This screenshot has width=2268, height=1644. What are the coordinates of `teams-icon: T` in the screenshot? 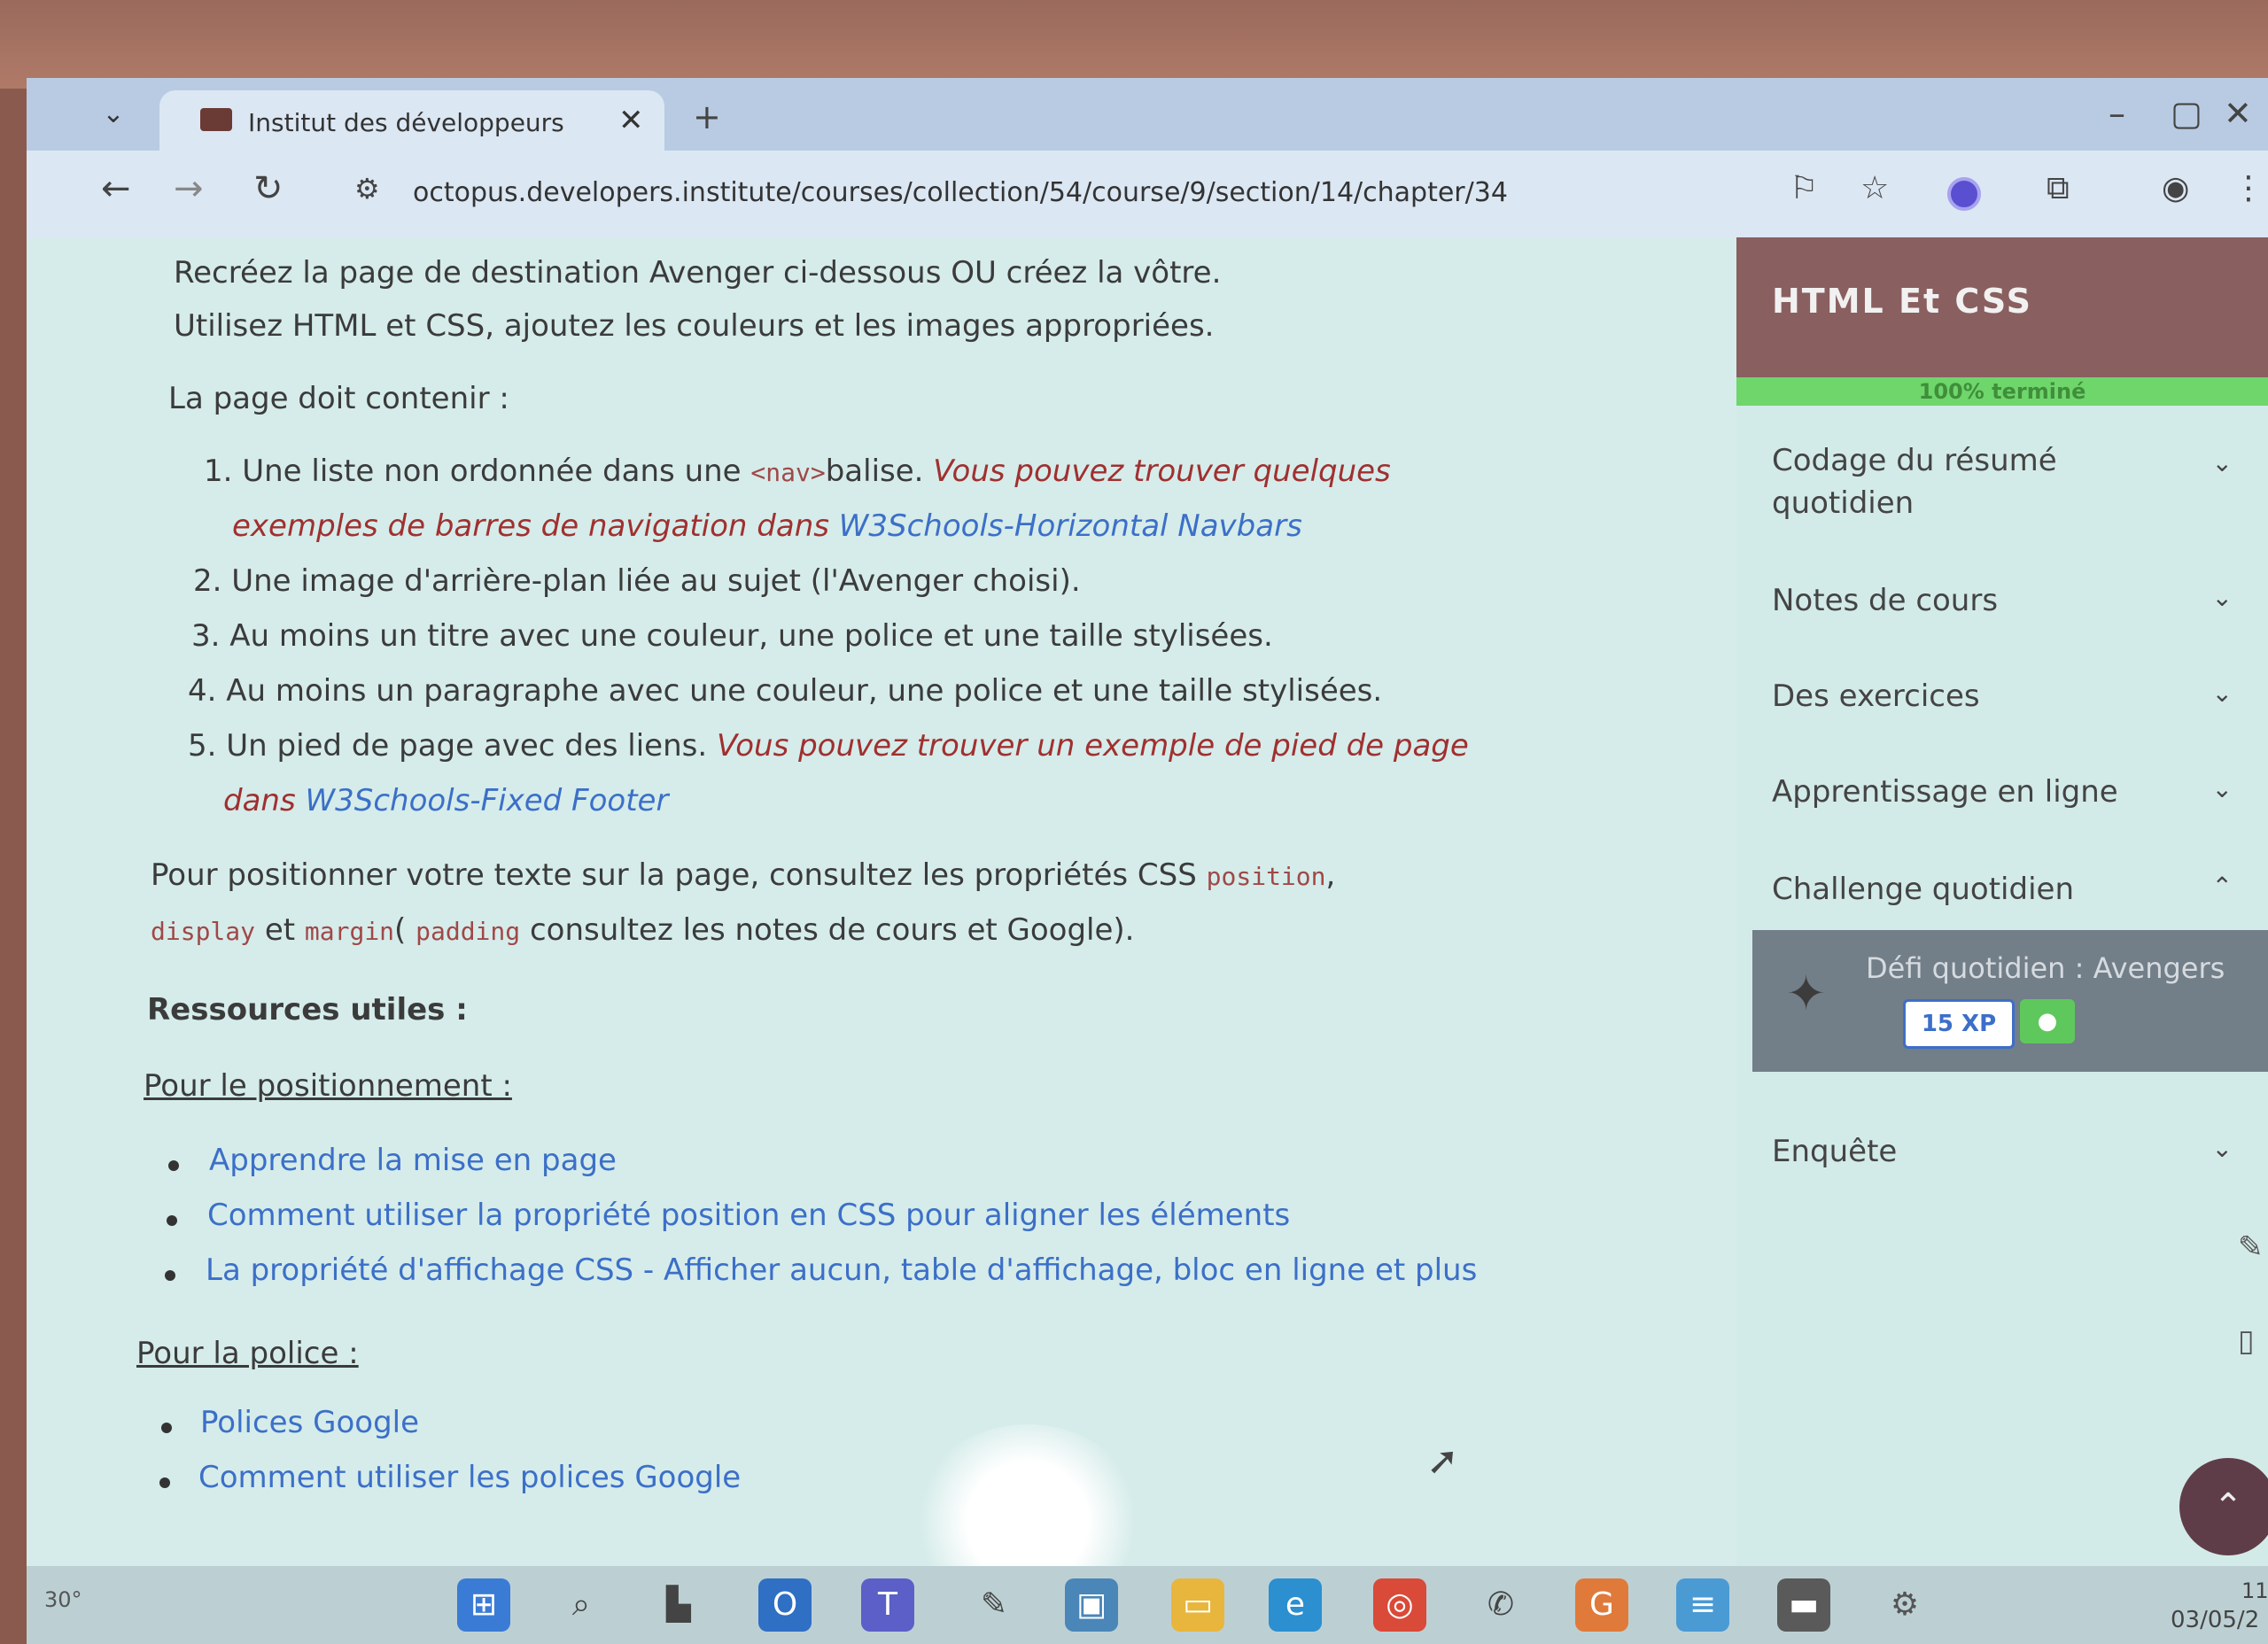 It's located at (887, 1605).